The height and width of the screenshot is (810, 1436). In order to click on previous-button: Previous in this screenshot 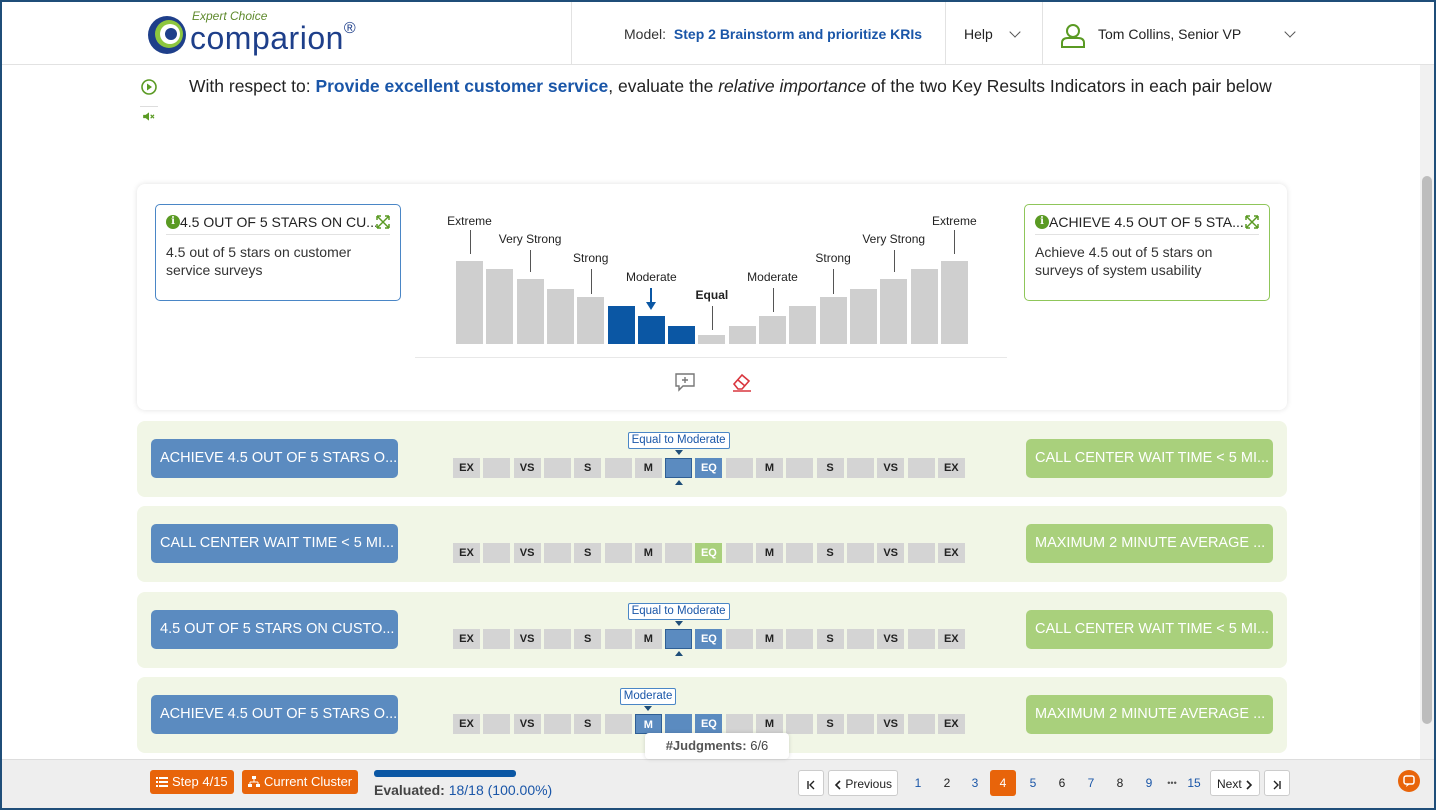, I will do `click(863, 783)`.